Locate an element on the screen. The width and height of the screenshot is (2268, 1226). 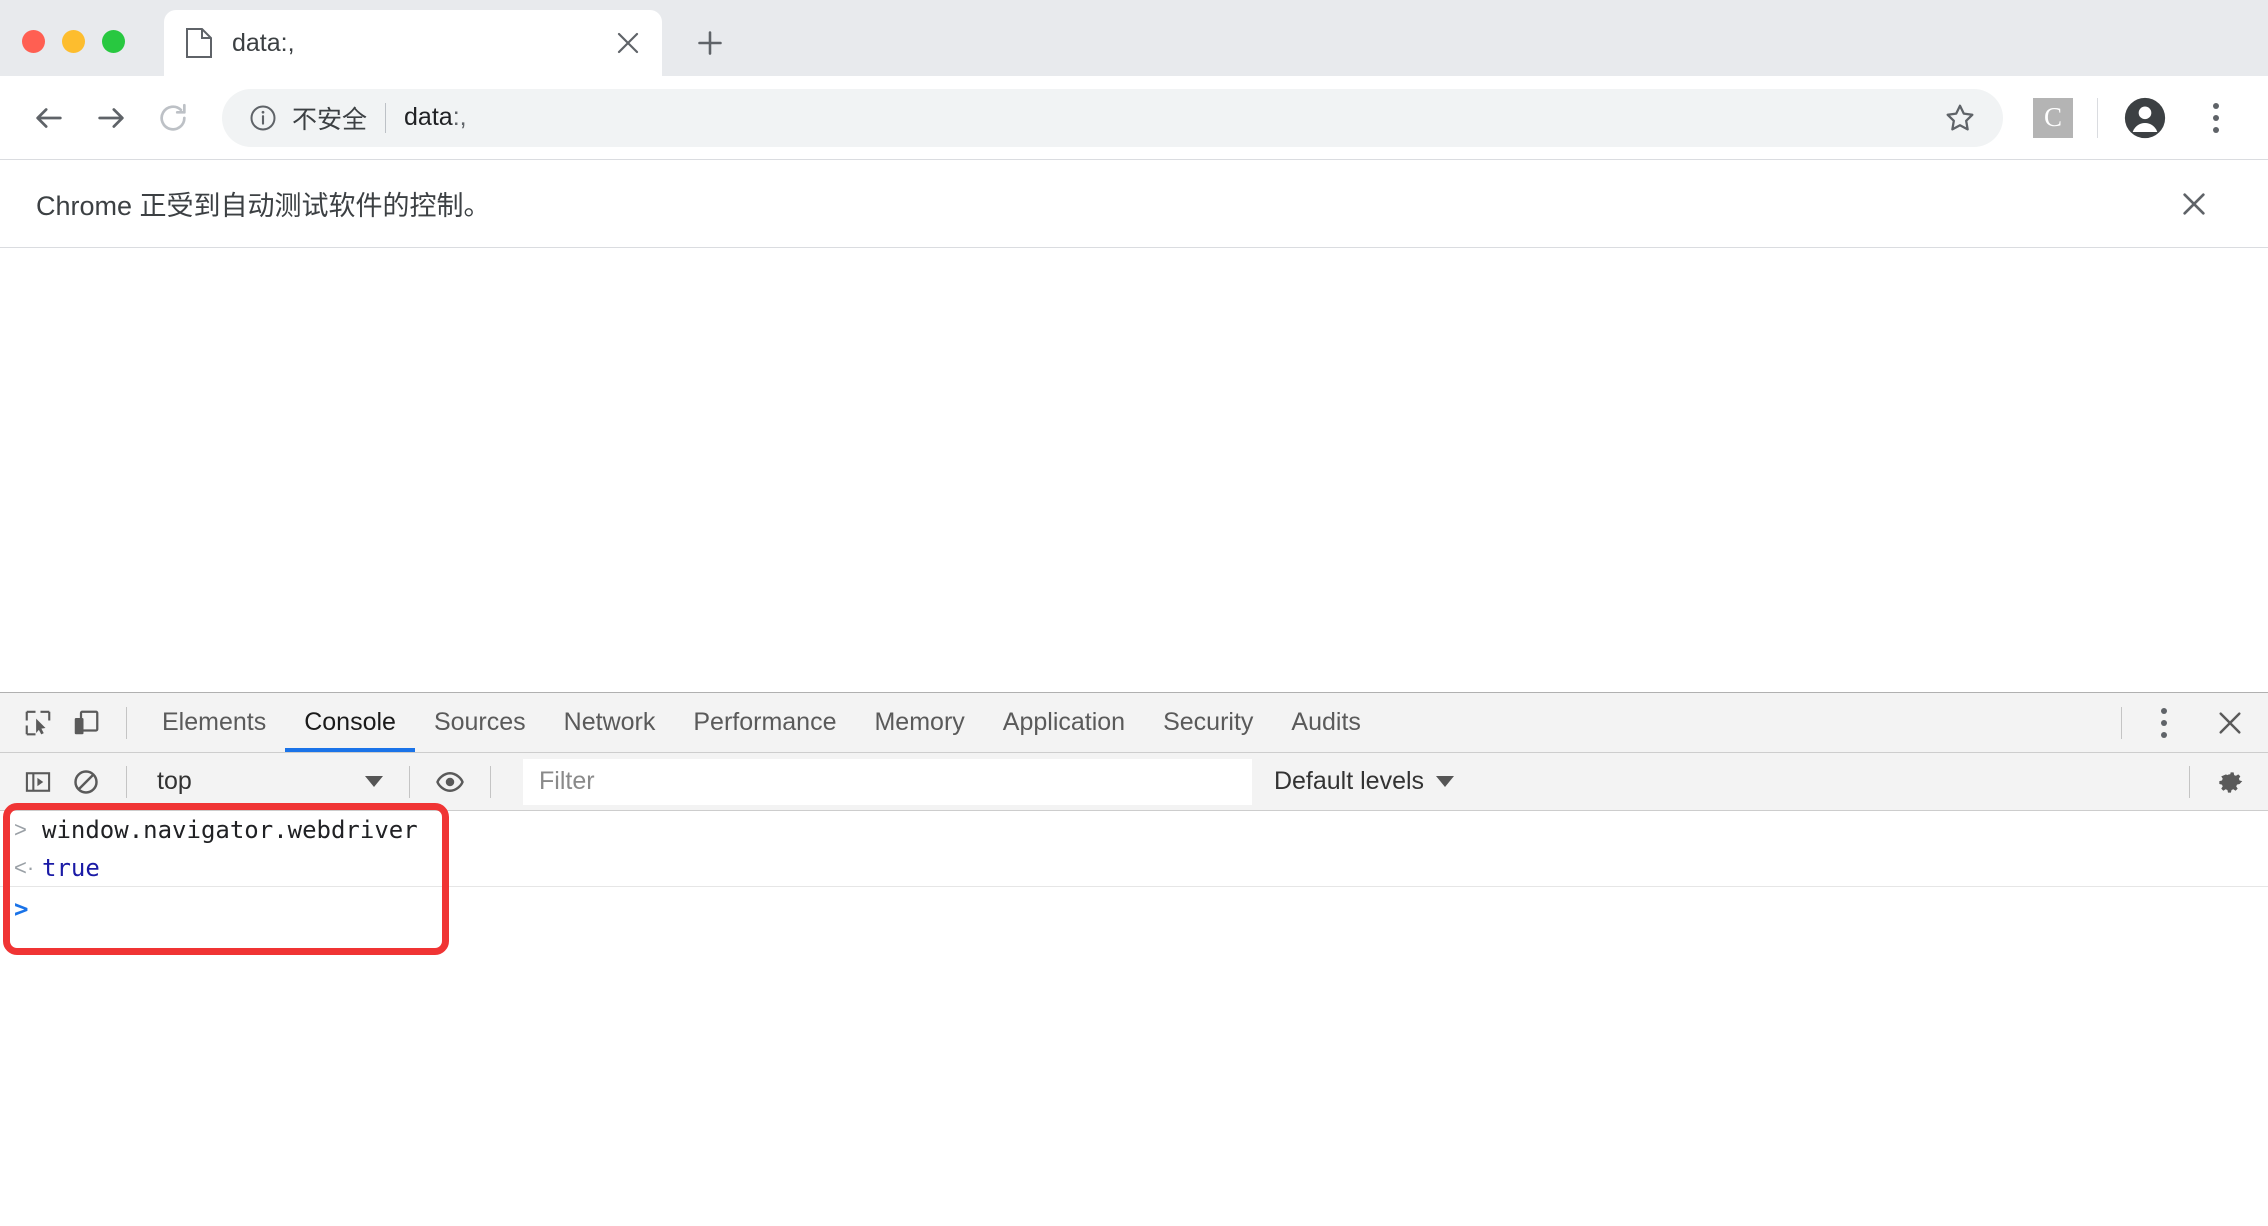
console-filter-input is located at coordinates (887, 781).